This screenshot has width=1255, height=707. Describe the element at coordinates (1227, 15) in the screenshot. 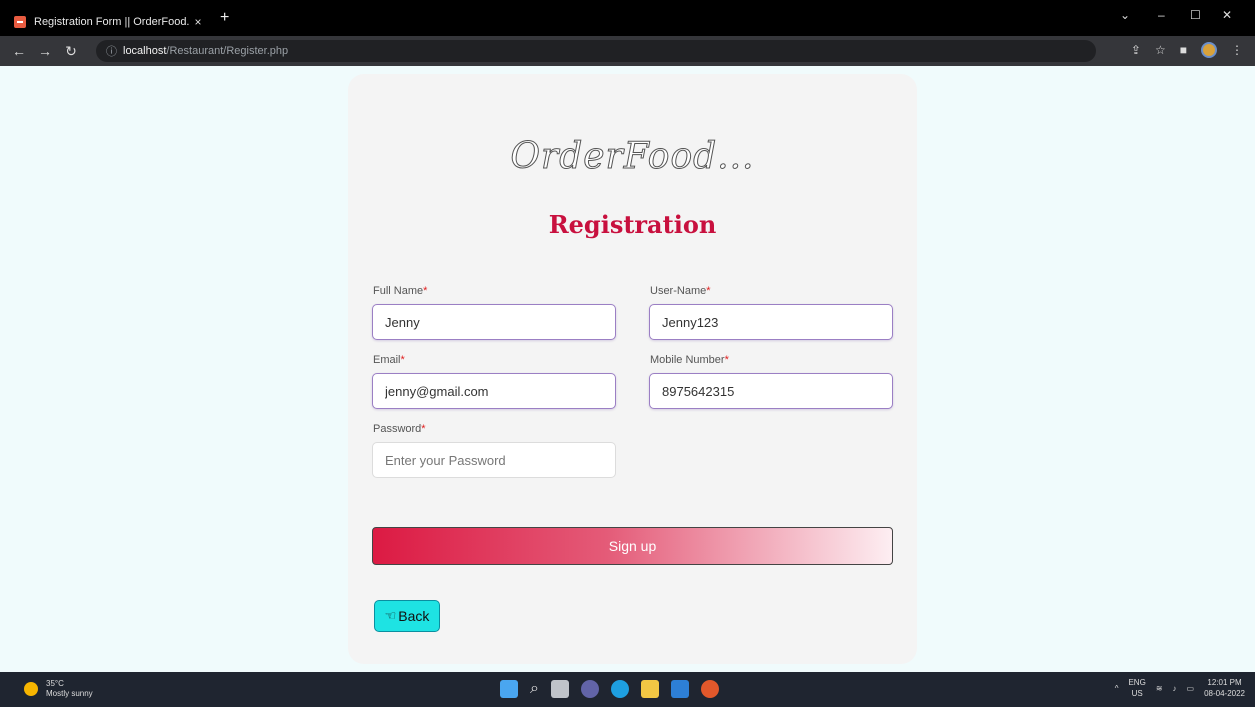

I see `close-window-icon: ✕` at that location.